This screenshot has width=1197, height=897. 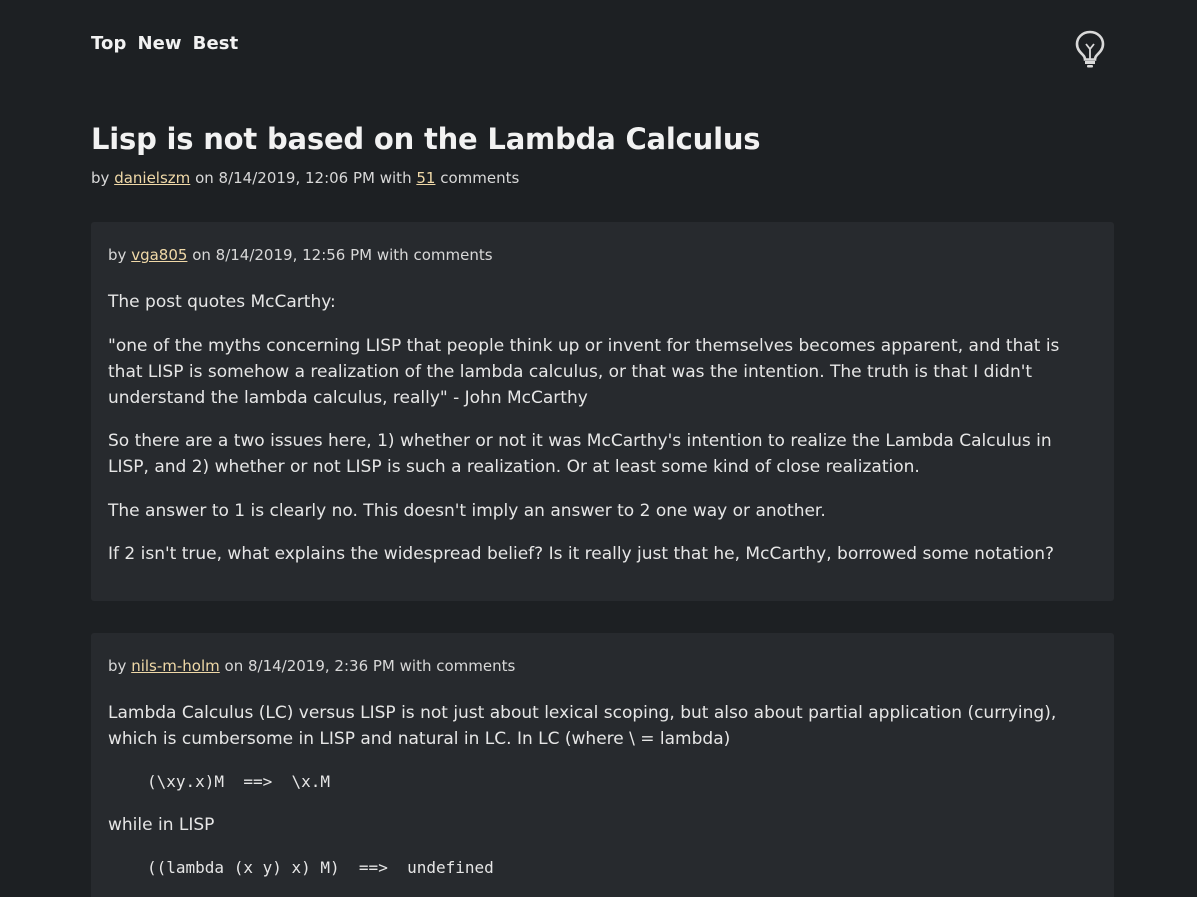 What do you see at coordinates (161, 825) in the screenshot?
I see `comment-paragraph: while in LISP` at bounding box center [161, 825].